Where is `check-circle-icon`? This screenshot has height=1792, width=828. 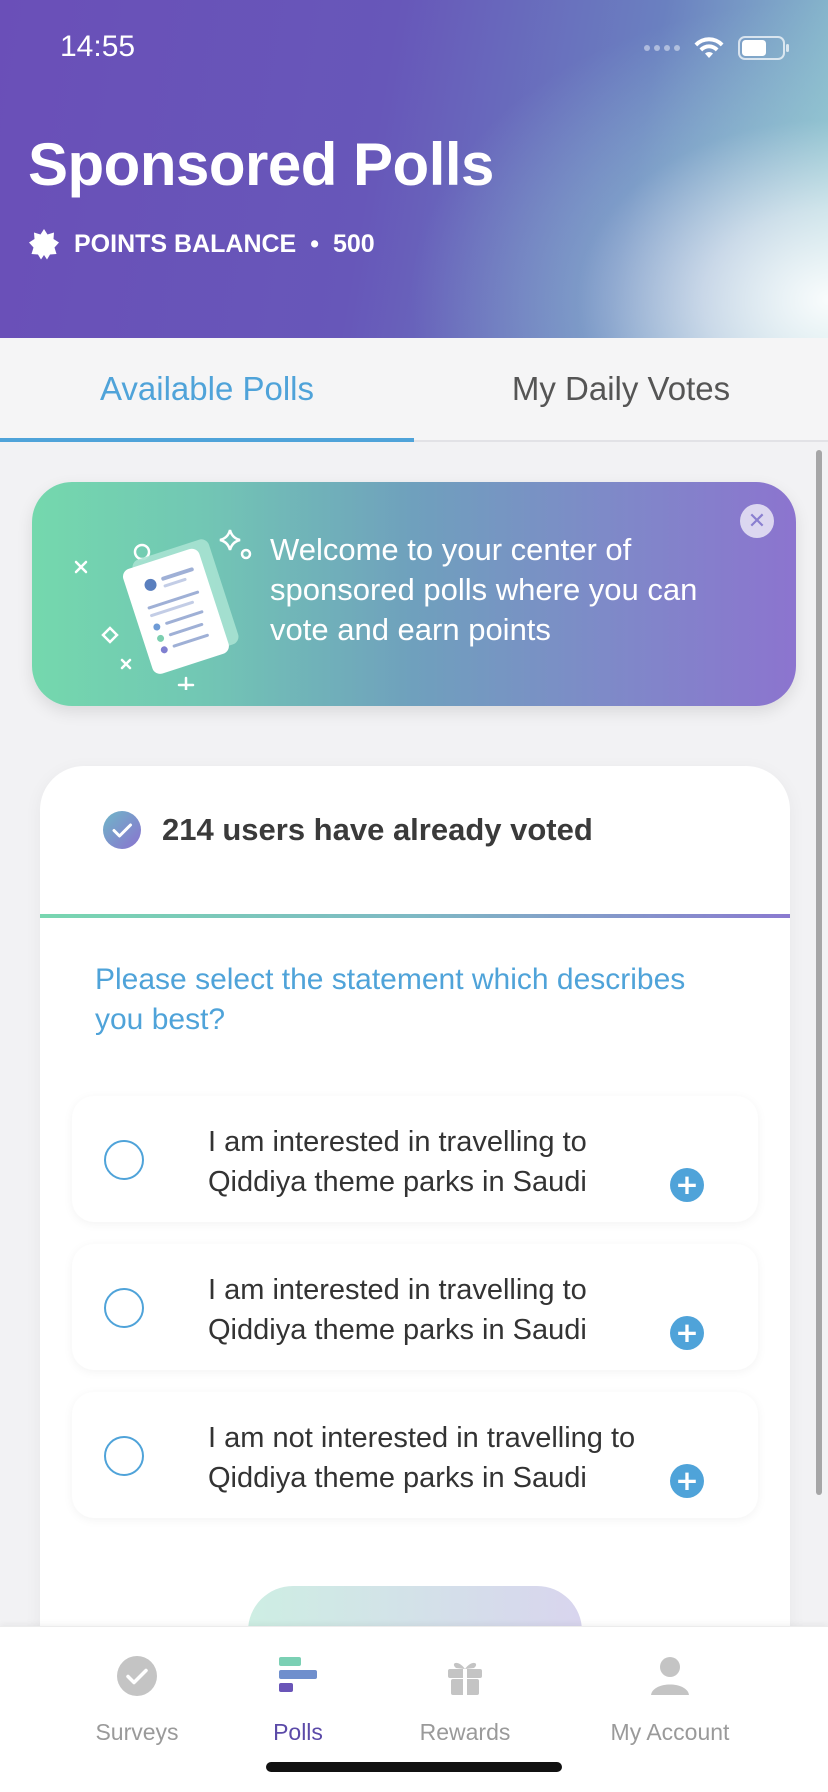 check-circle-icon is located at coordinates (137, 1676).